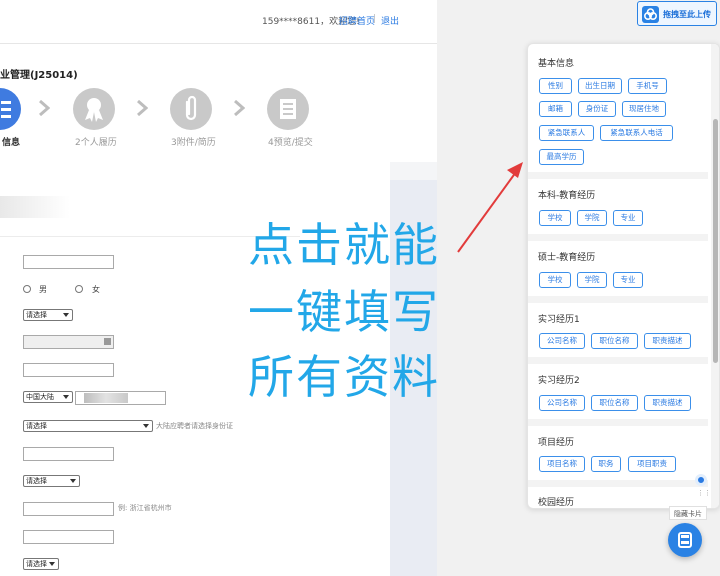 This screenshot has width=720, height=576. I want to click on address-input, so click(68, 509).